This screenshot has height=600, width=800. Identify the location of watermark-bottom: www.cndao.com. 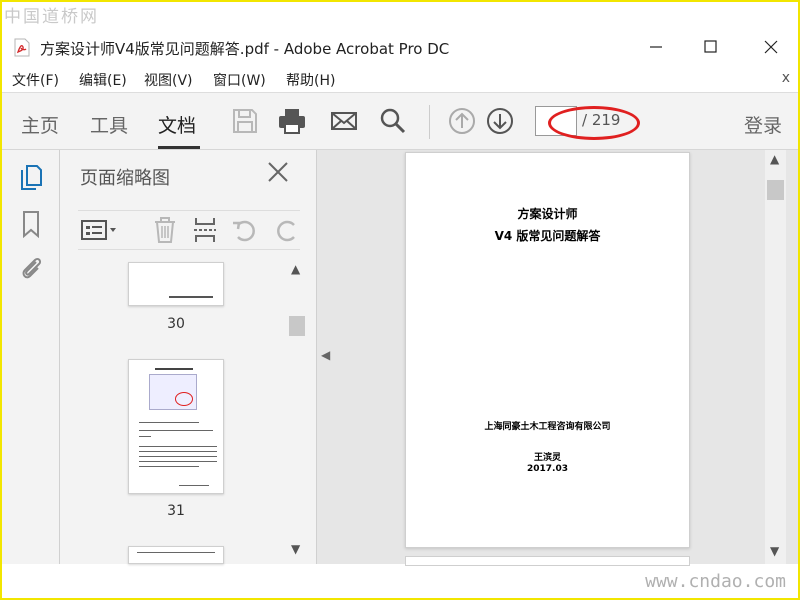
(715, 581).